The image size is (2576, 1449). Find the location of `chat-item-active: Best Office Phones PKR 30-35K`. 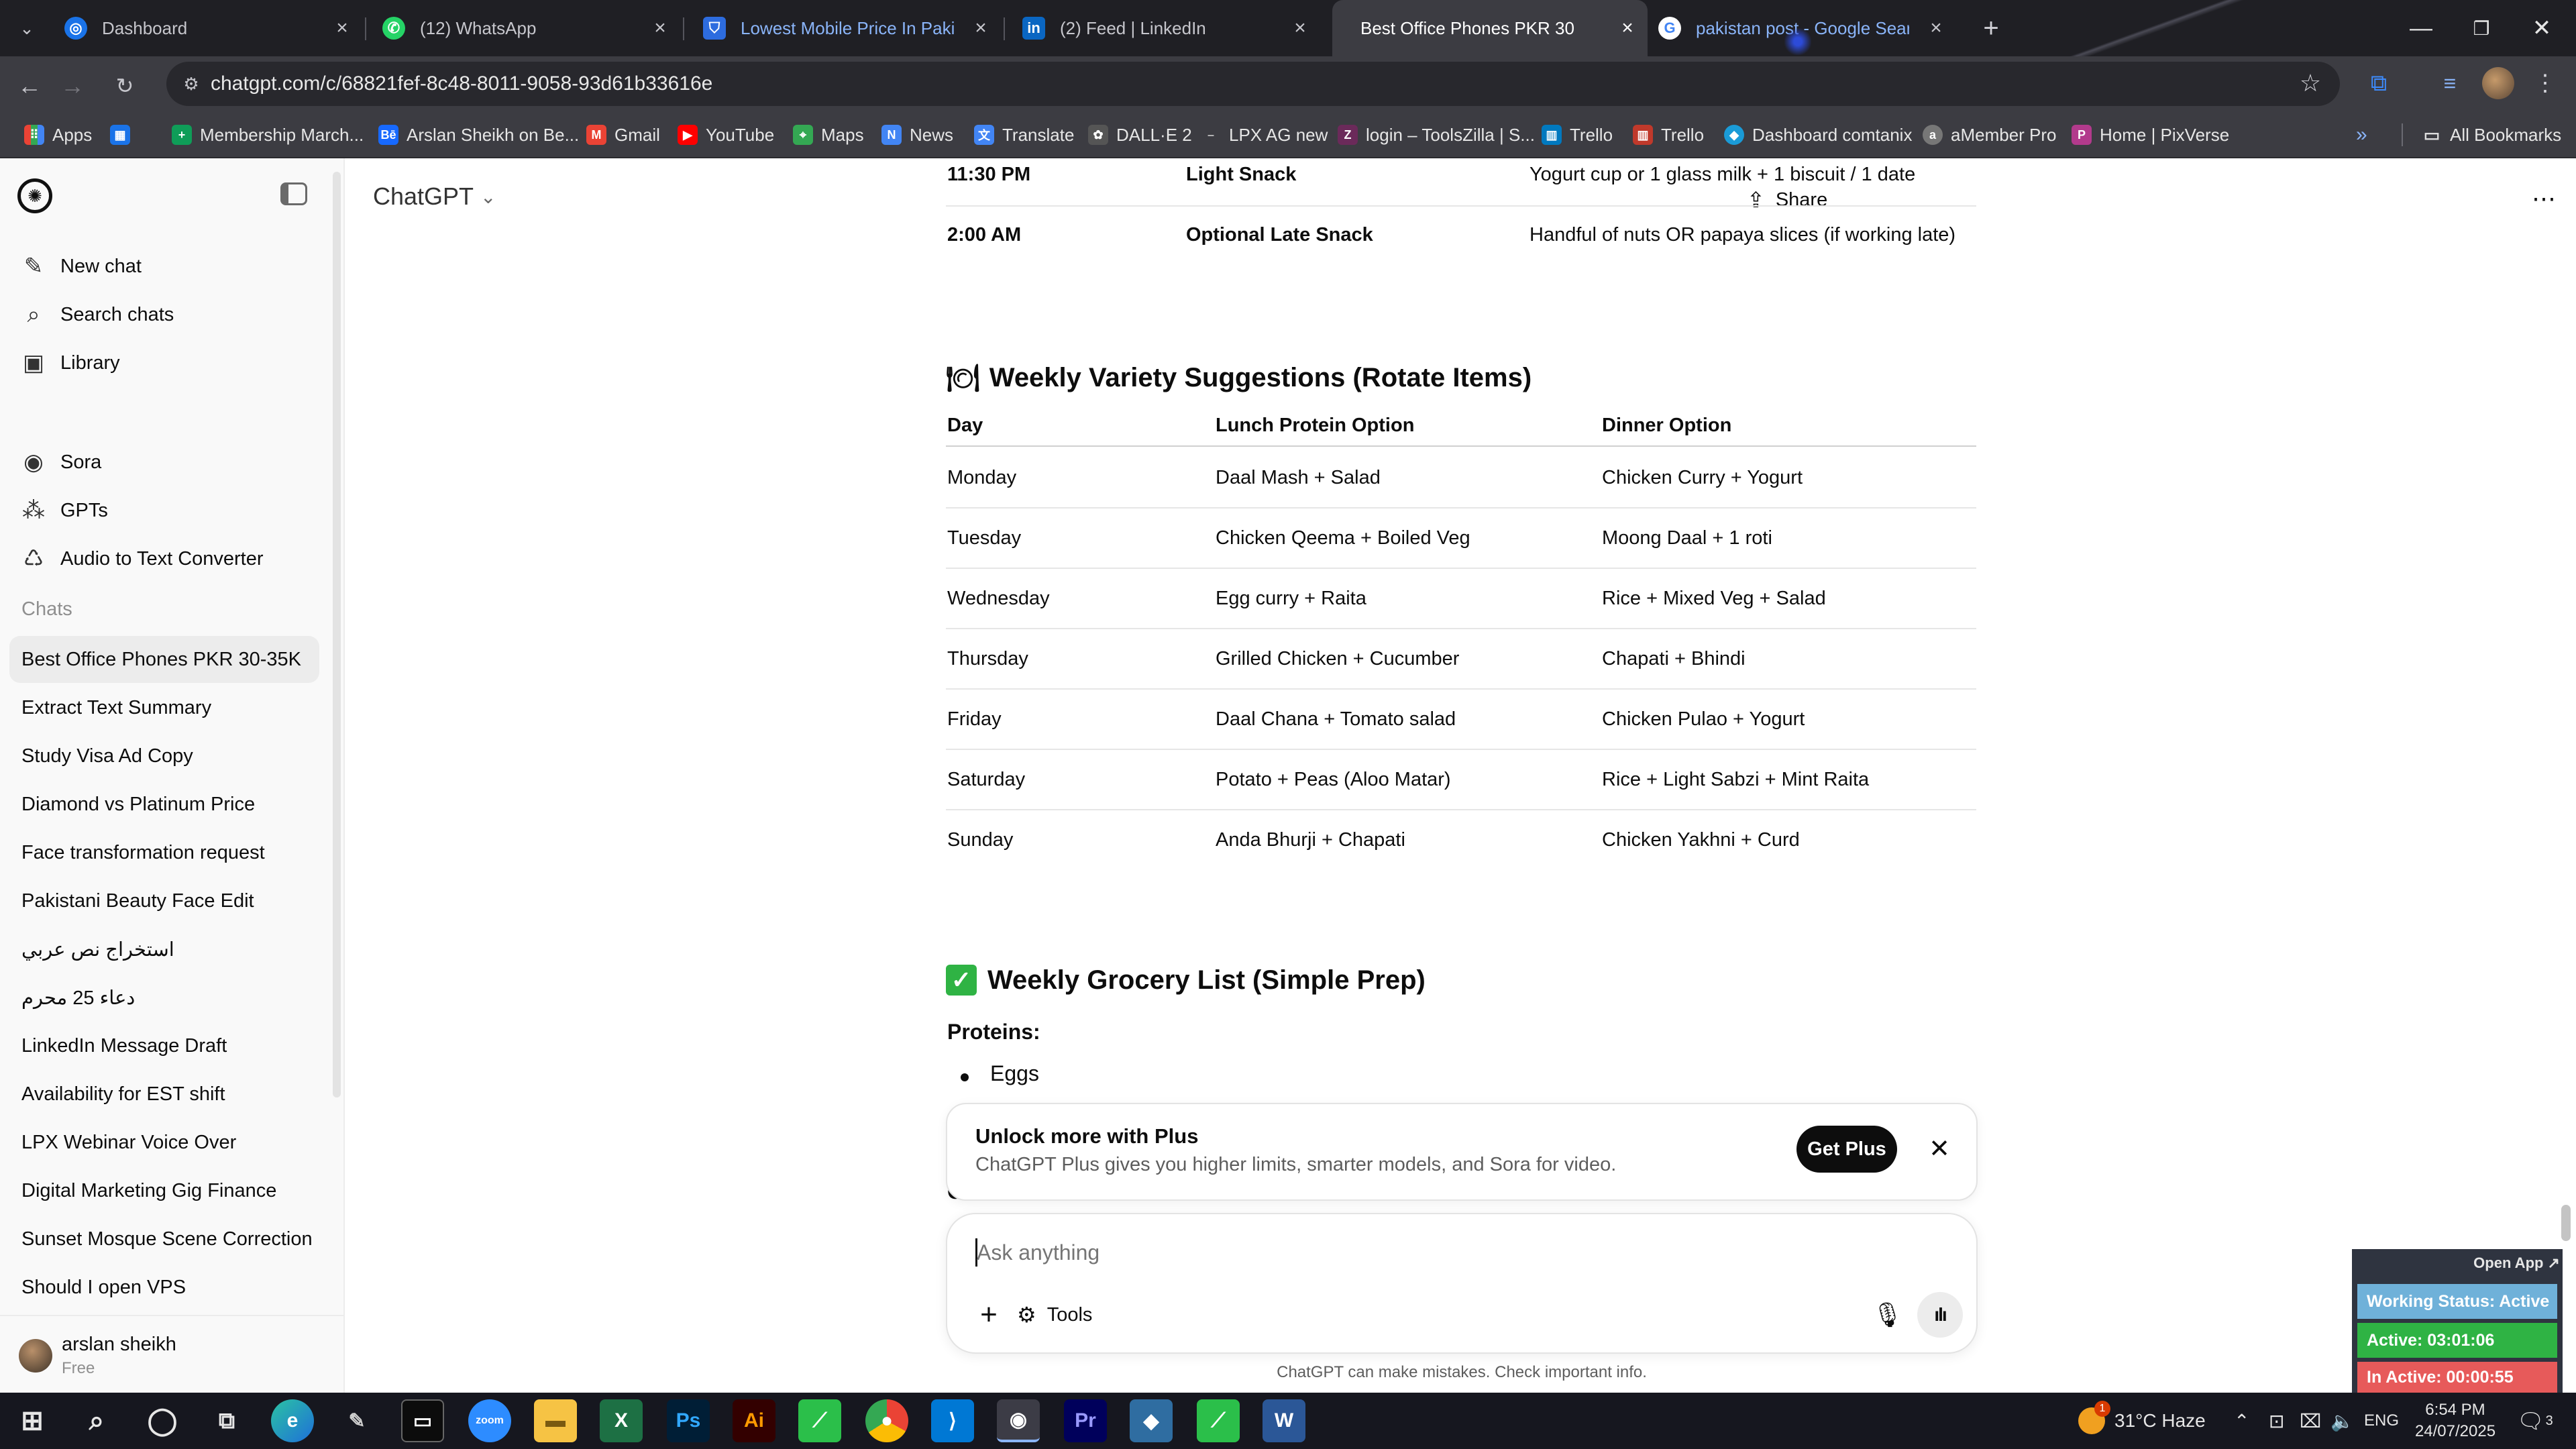

chat-item-active: Best Office Phones PKR 30-35K is located at coordinates (164, 659).